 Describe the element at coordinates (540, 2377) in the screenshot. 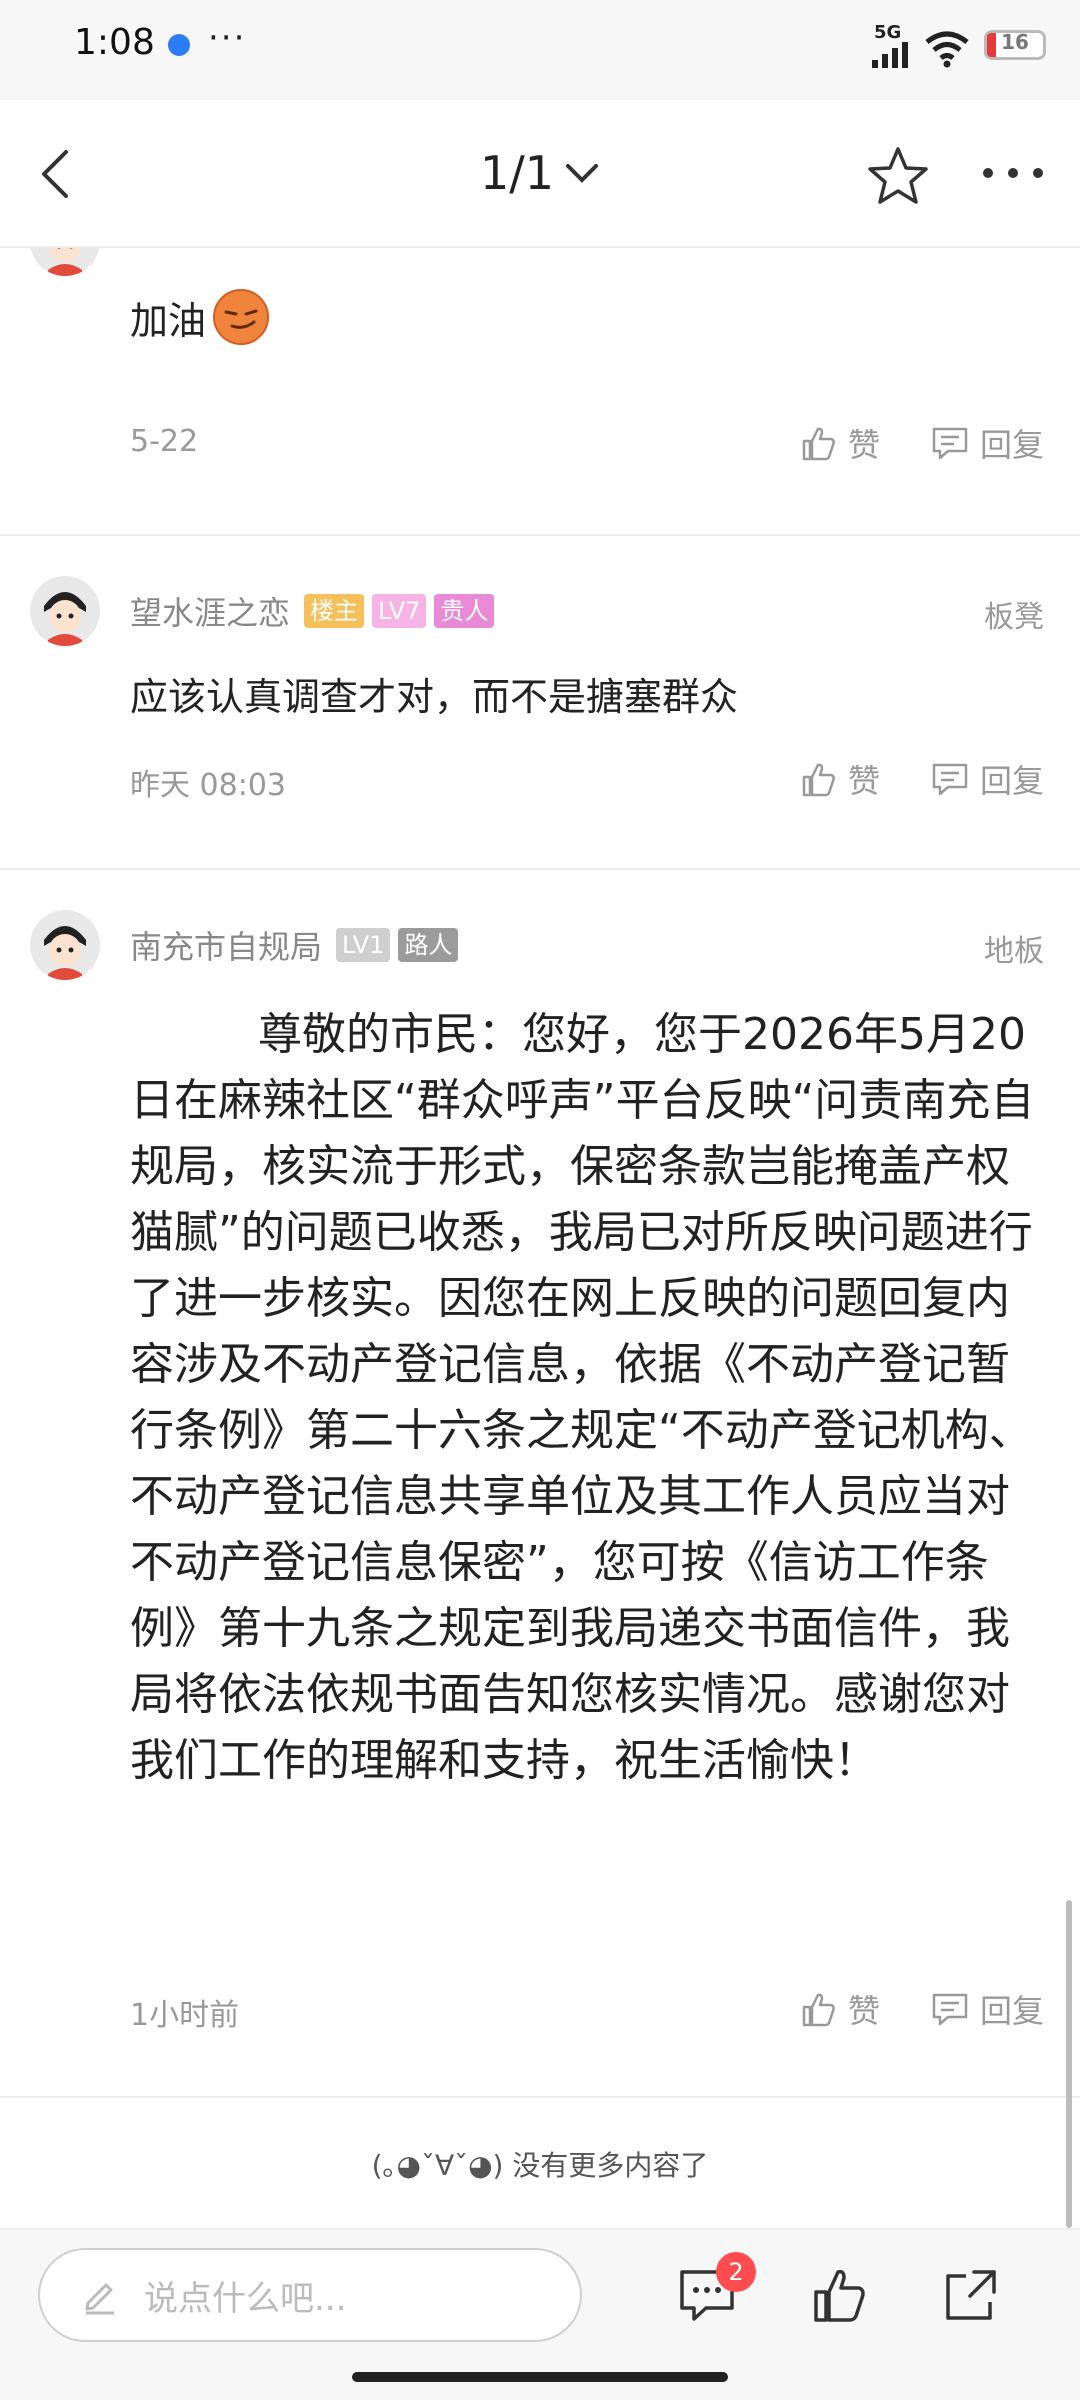

I see `home-indicator` at that location.